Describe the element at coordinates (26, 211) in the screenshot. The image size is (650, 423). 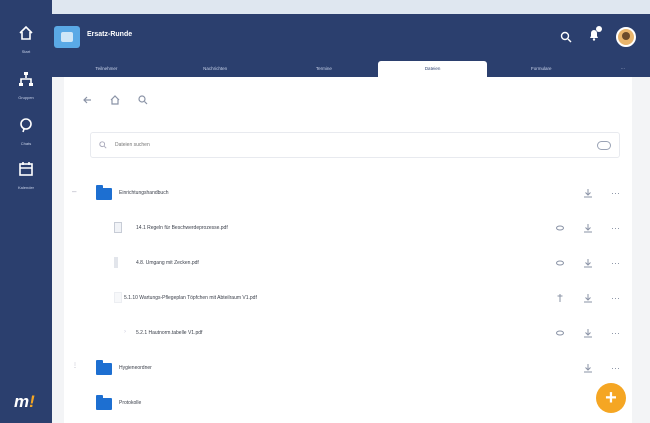
I see `sidebar: Start Gruppen Chats Kalender m!` at that location.